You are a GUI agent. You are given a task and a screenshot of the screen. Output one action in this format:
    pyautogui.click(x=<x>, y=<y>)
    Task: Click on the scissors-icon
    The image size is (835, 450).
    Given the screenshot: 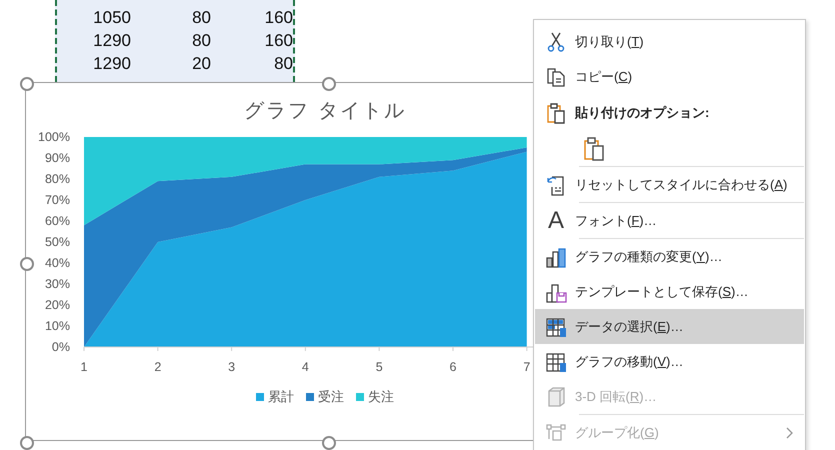 What is the action you would take?
    pyautogui.click(x=556, y=41)
    